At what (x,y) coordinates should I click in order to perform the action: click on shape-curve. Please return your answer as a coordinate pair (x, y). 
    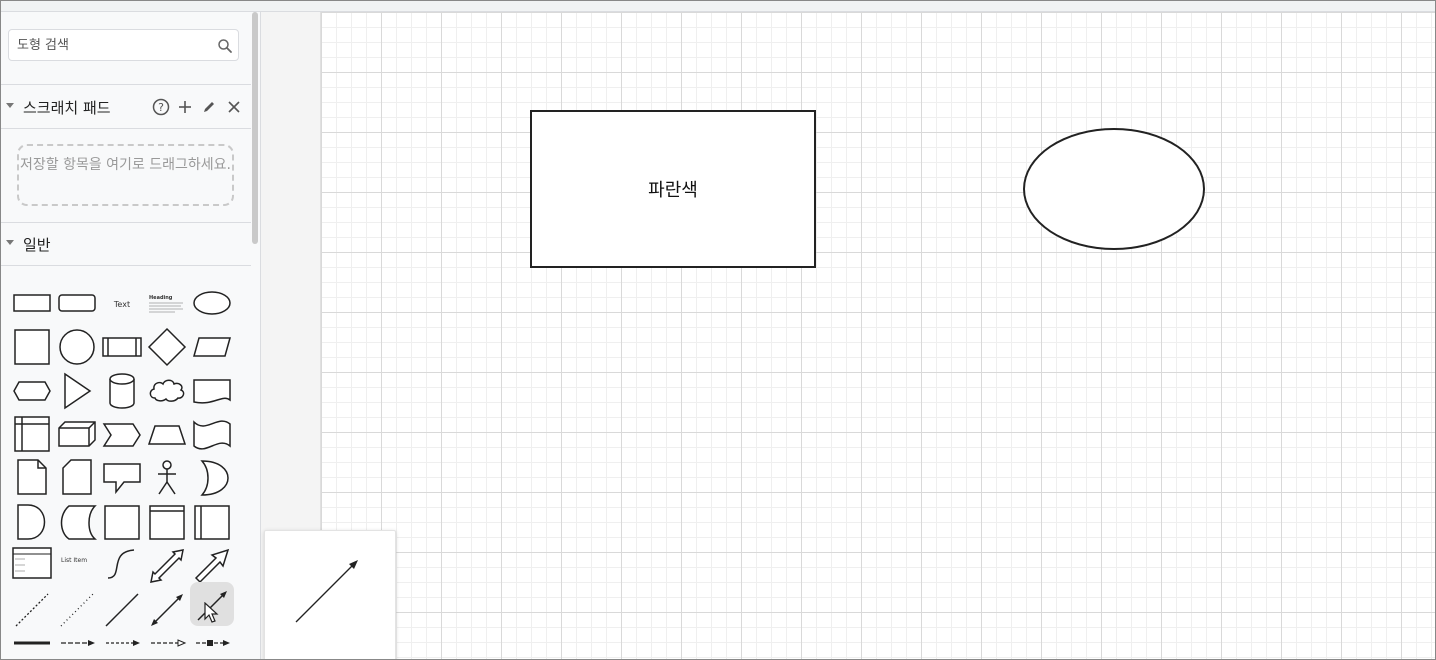
    Looking at the image, I should click on (122, 566).